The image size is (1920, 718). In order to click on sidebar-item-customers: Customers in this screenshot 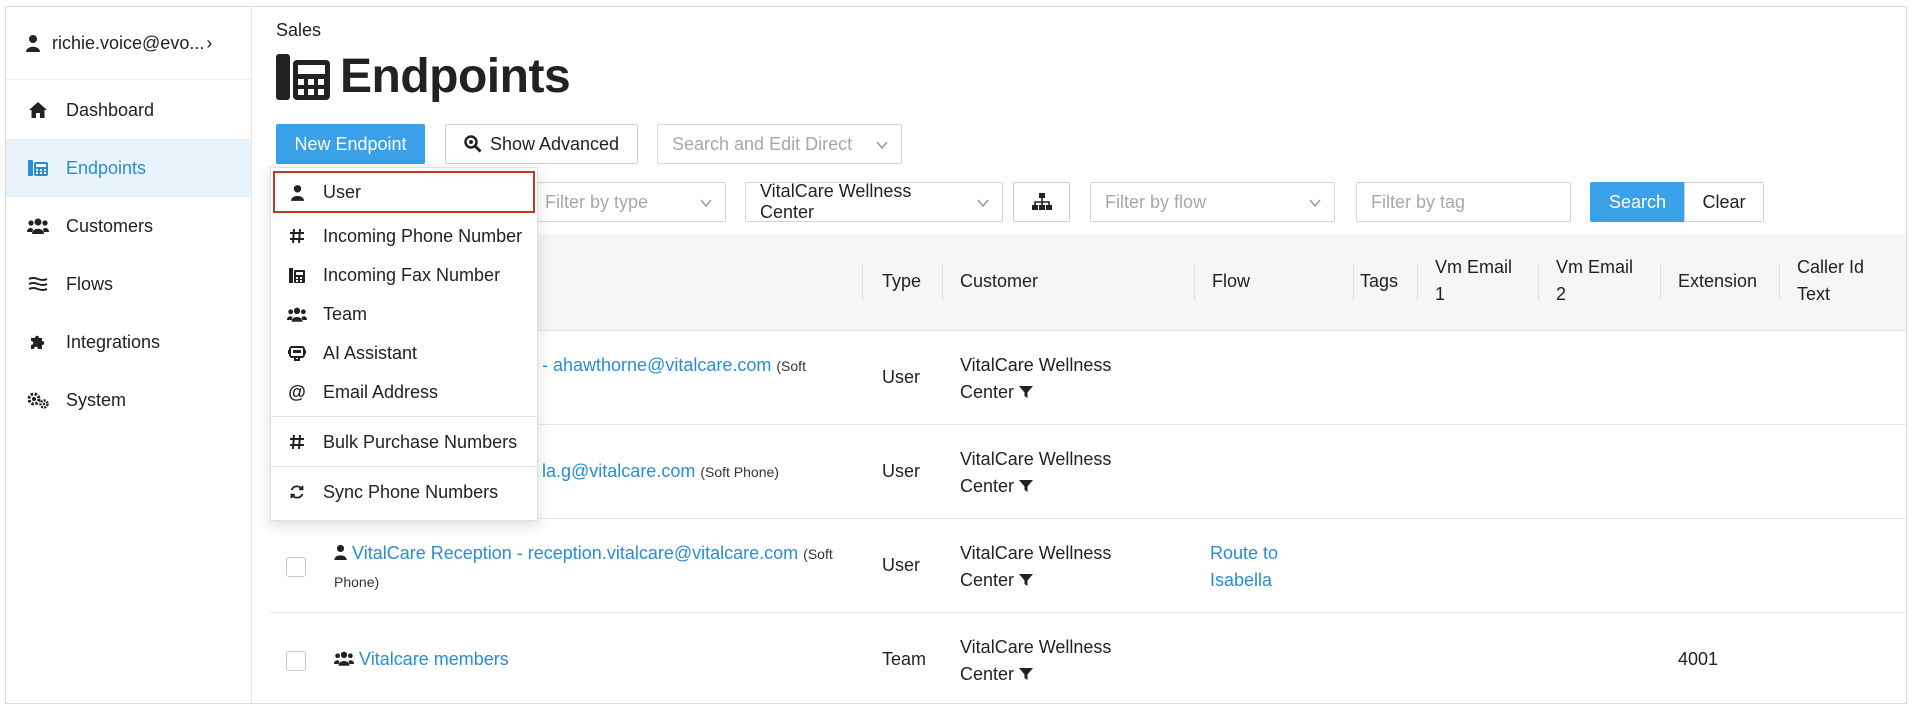, I will do `click(128, 226)`.